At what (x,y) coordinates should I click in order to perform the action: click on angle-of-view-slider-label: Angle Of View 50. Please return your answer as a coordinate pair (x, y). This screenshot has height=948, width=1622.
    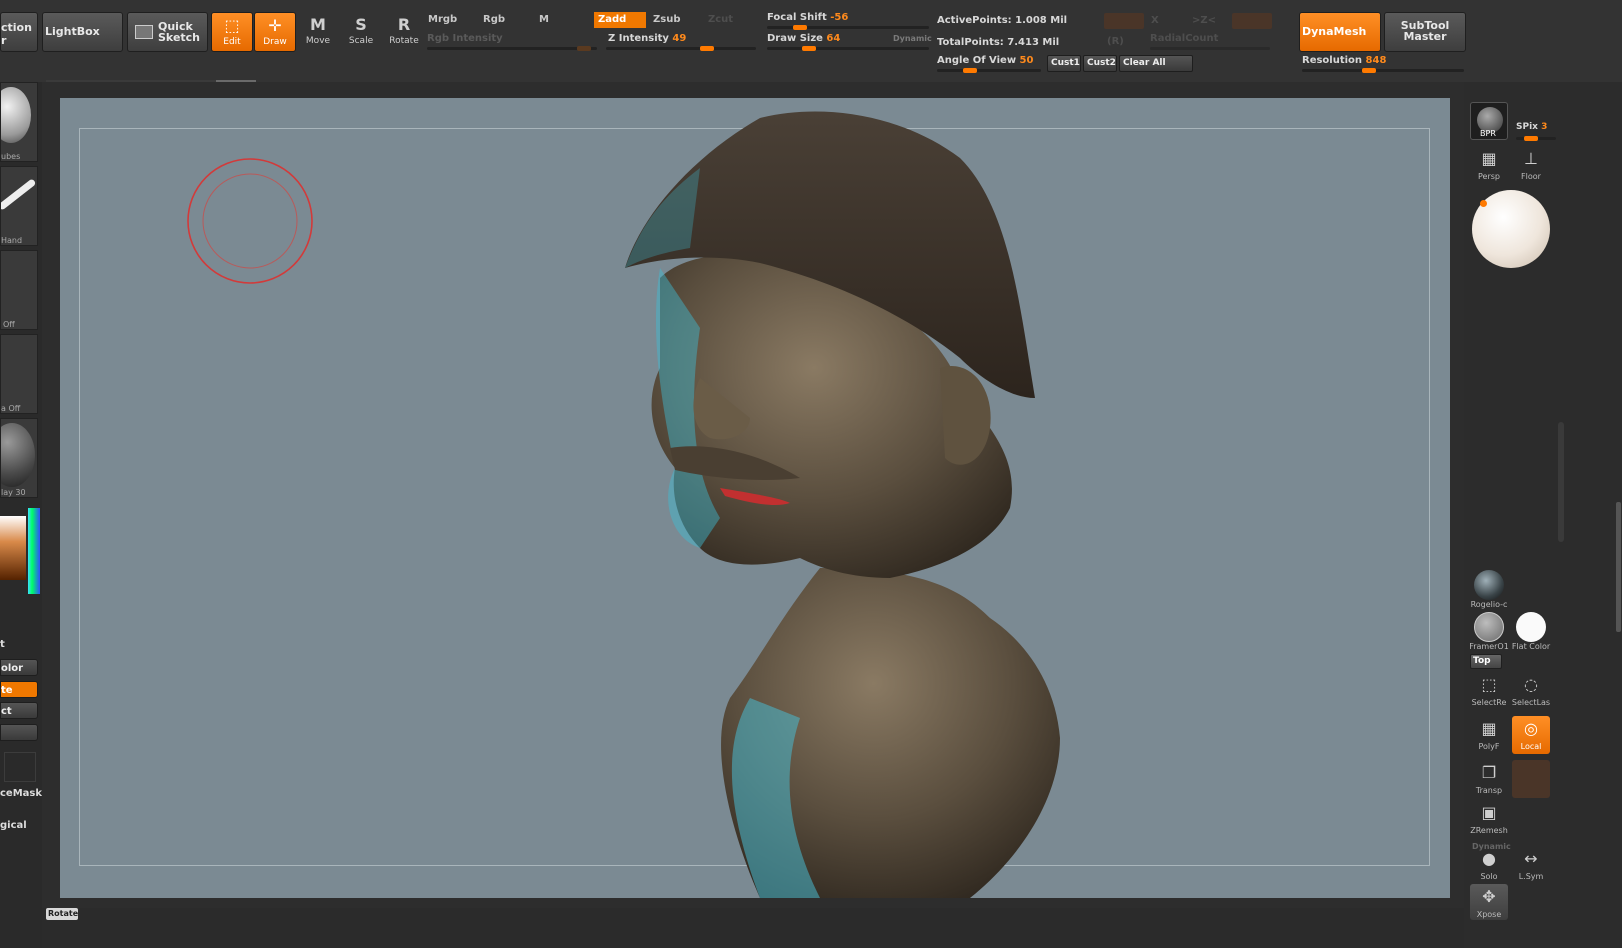
    Looking at the image, I should click on (985, 60).